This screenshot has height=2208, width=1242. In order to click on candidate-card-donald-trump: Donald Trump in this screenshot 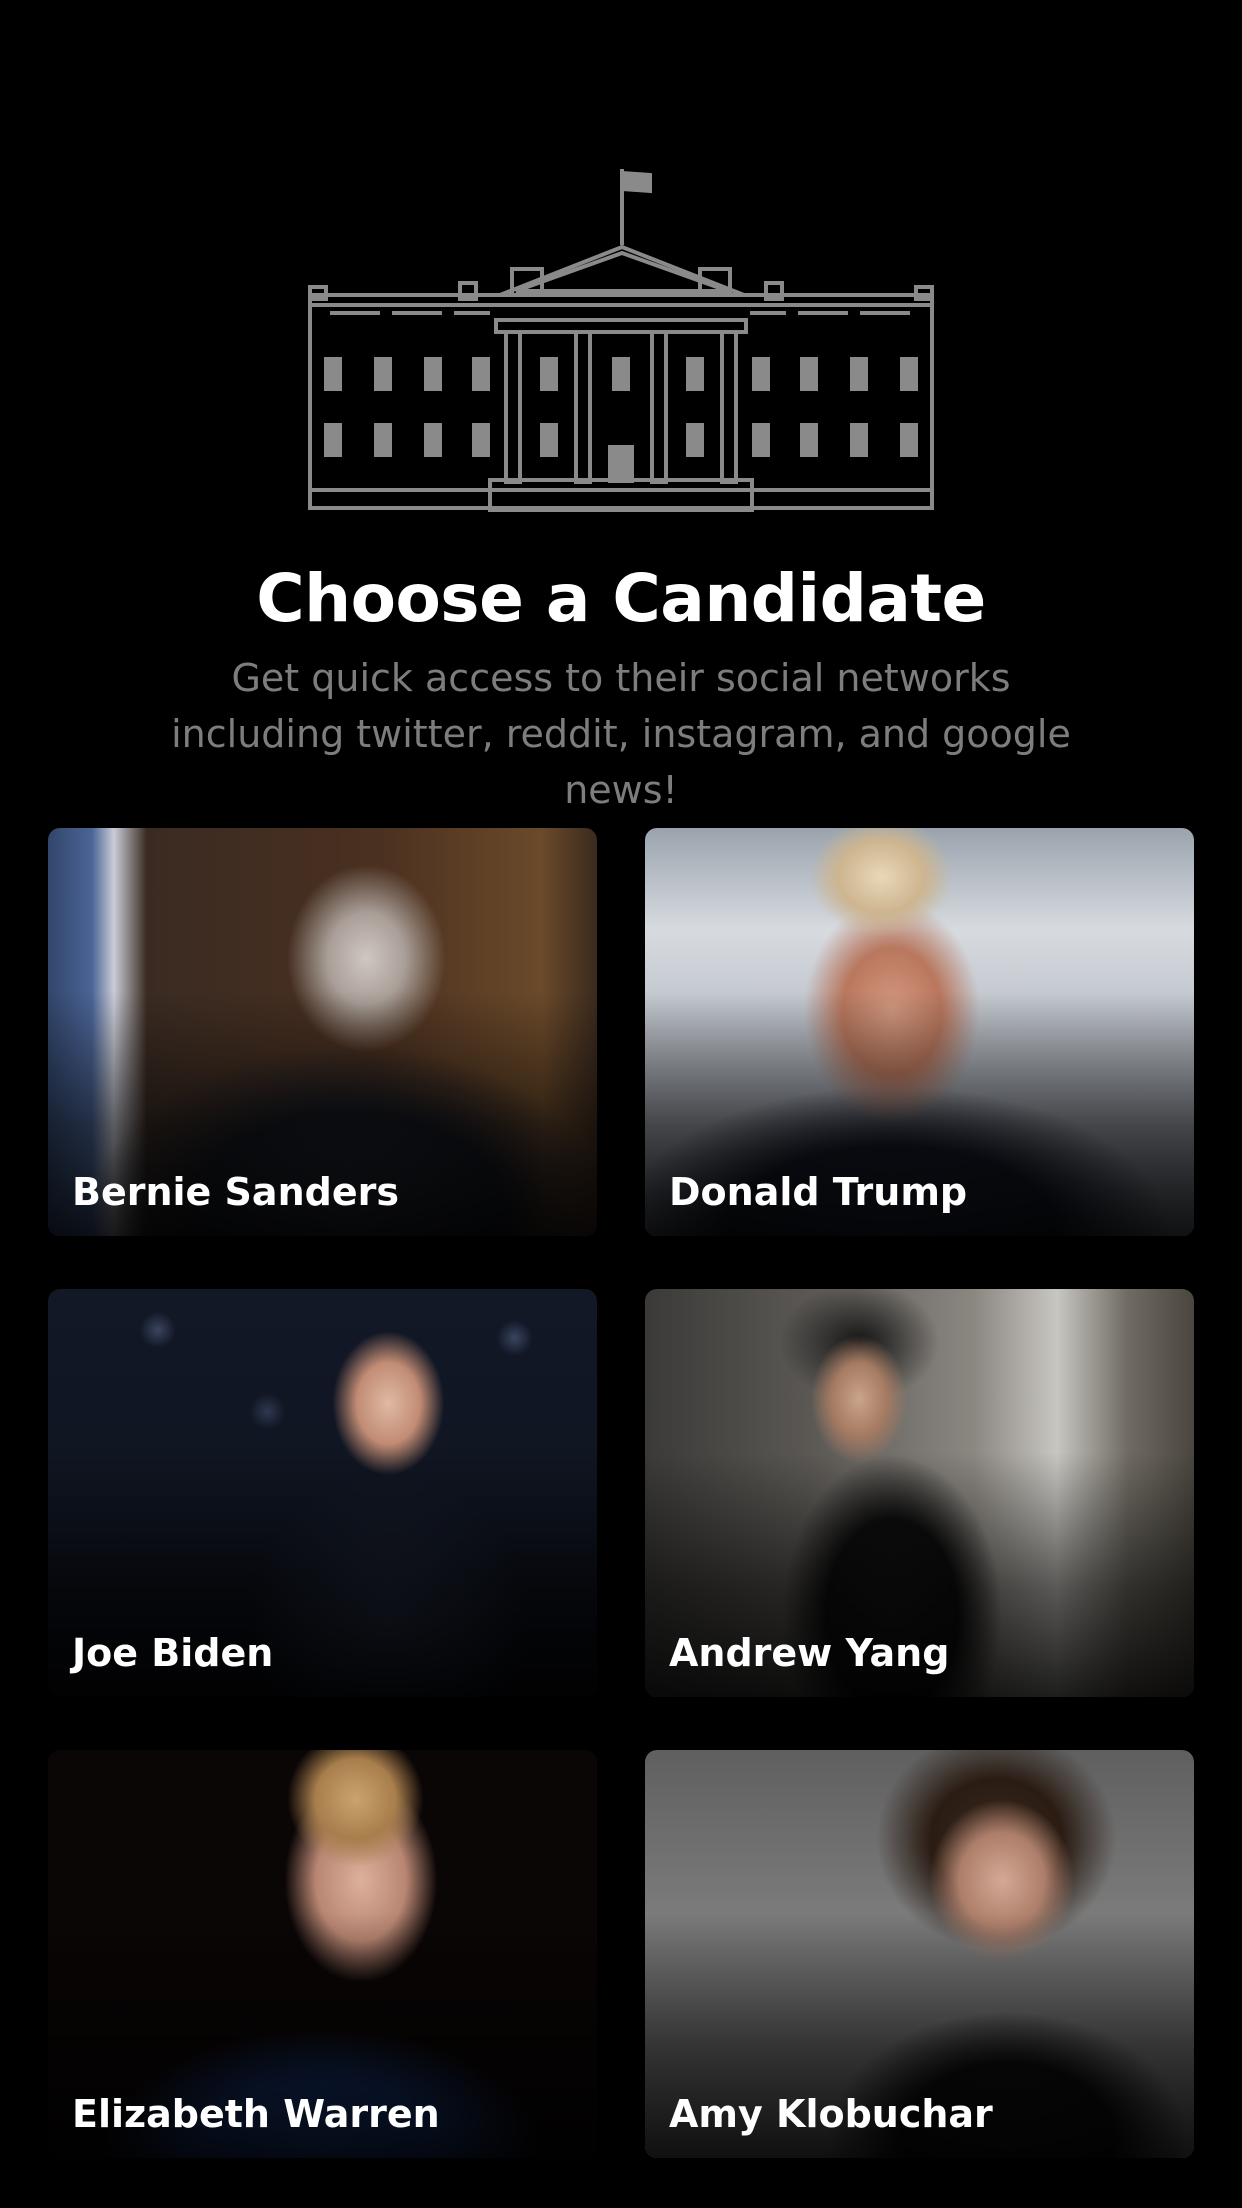, I will do `click(919, 1032)`.